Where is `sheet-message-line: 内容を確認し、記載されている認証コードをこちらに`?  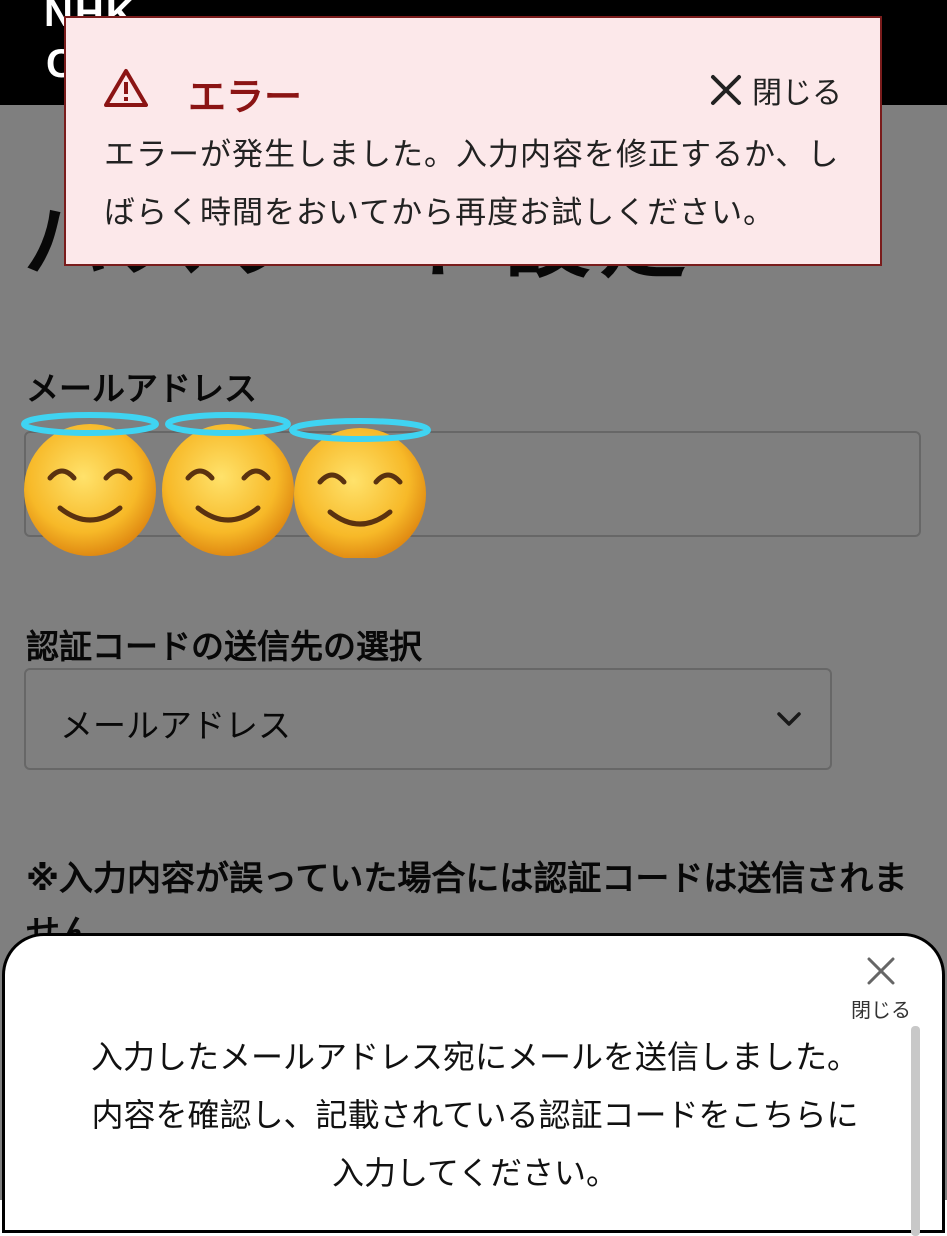
sheet-message-line: 内容を確認し、記載されている認証コードをこちらに is located at coordinates (475, 1115).